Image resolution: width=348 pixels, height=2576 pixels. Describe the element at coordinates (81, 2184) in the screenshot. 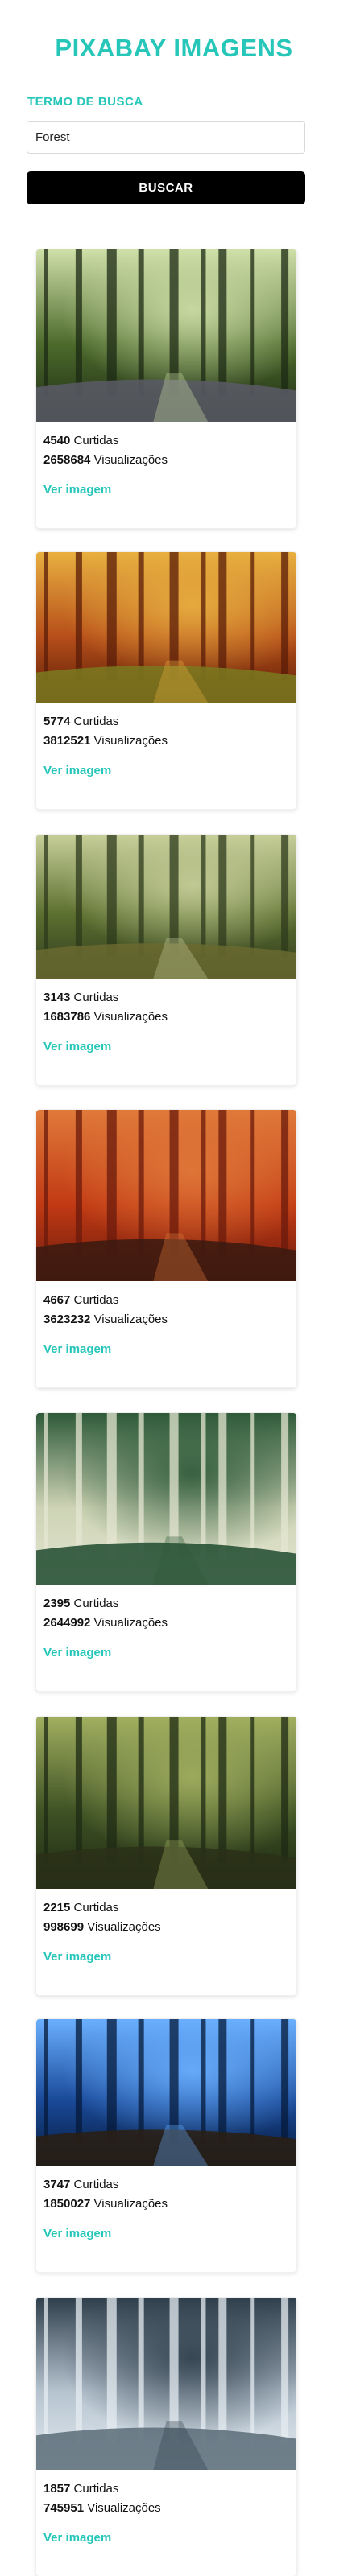

I see `likes-count: 3747 Curtidas` at that location.